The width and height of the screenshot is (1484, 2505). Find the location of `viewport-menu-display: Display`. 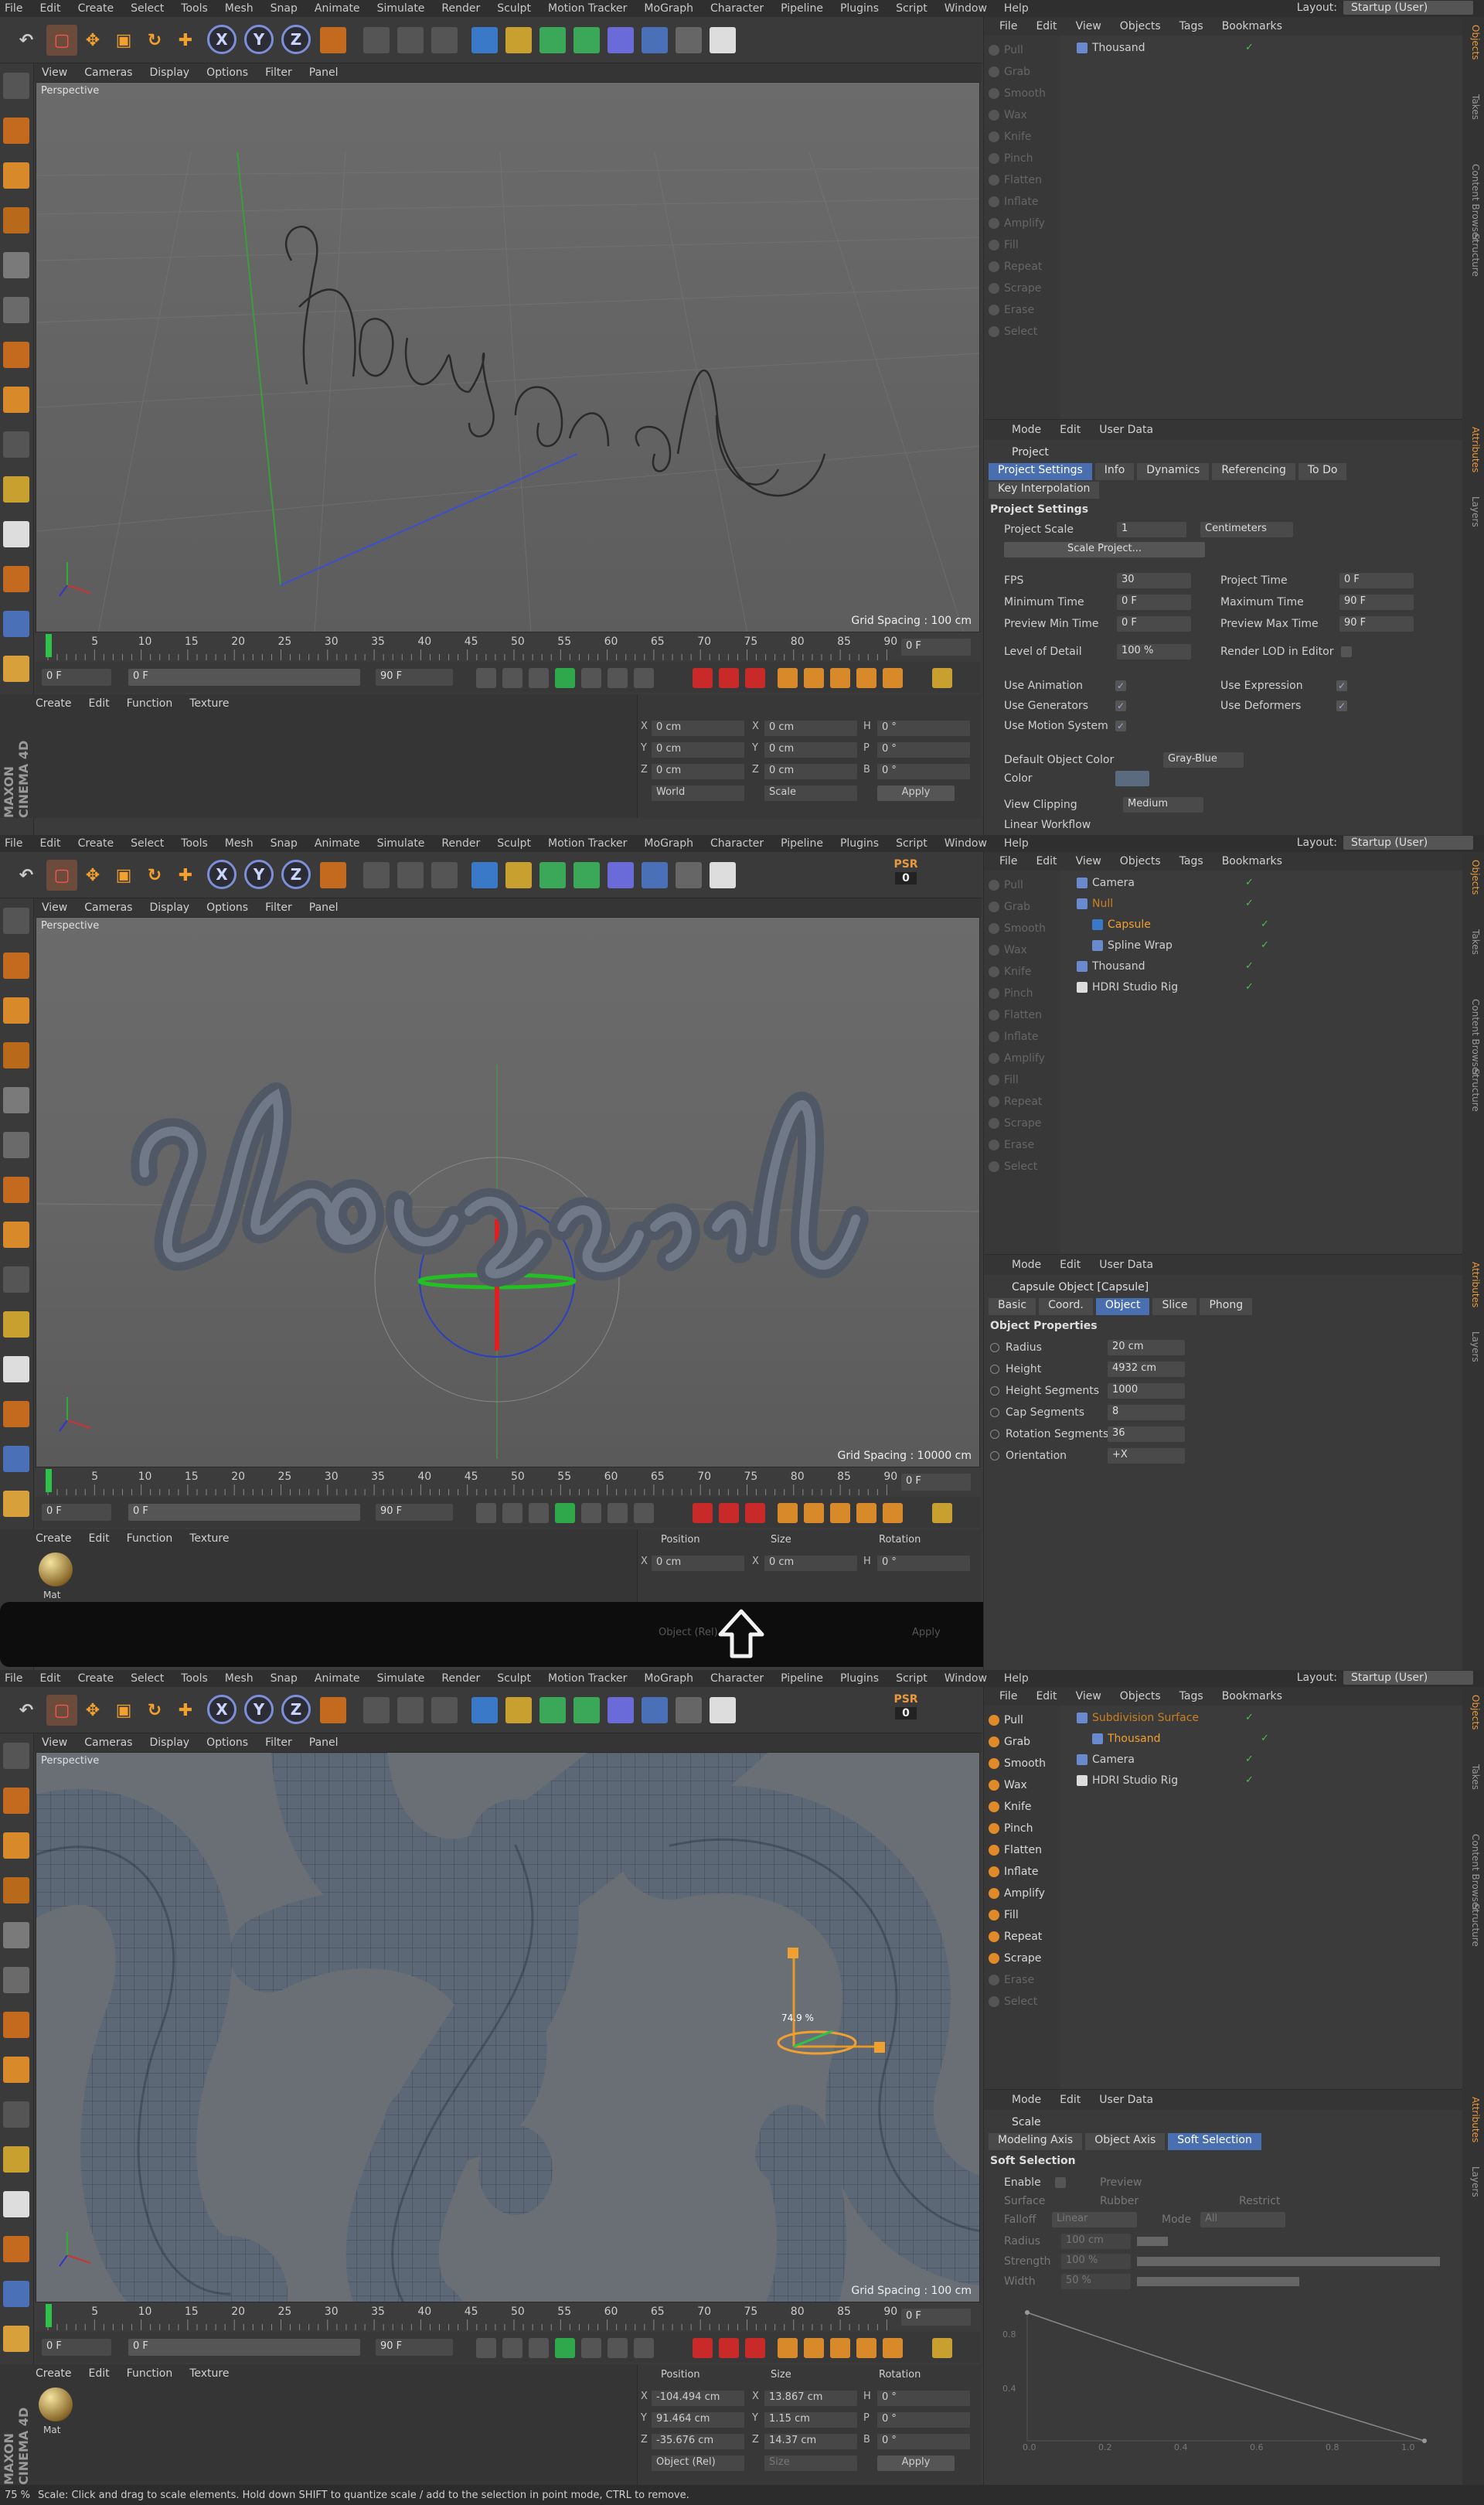

viewport-menu-display: Display is located at coordinates (169, 72).